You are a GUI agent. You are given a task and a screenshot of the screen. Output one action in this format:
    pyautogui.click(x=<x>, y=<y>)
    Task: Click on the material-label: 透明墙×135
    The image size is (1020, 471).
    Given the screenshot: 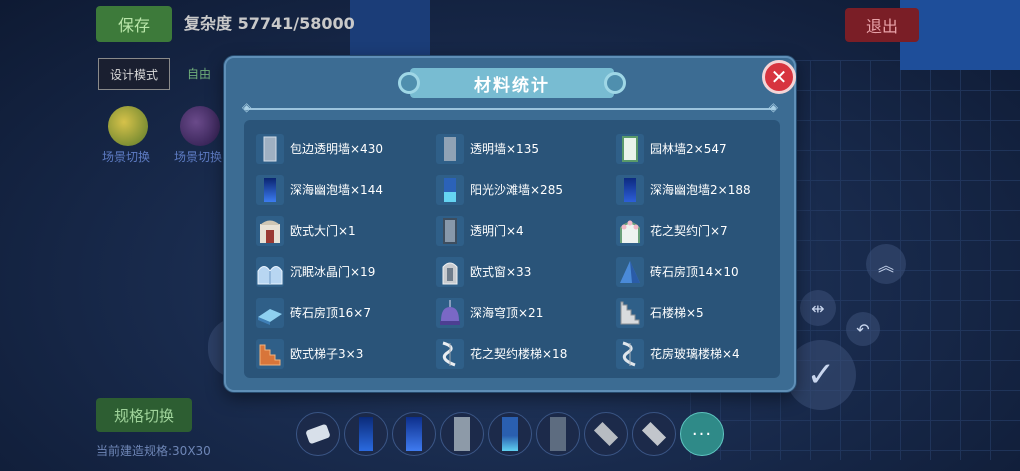 What is the action you would take?
    pyautogui.click(x=504, y=149)
    